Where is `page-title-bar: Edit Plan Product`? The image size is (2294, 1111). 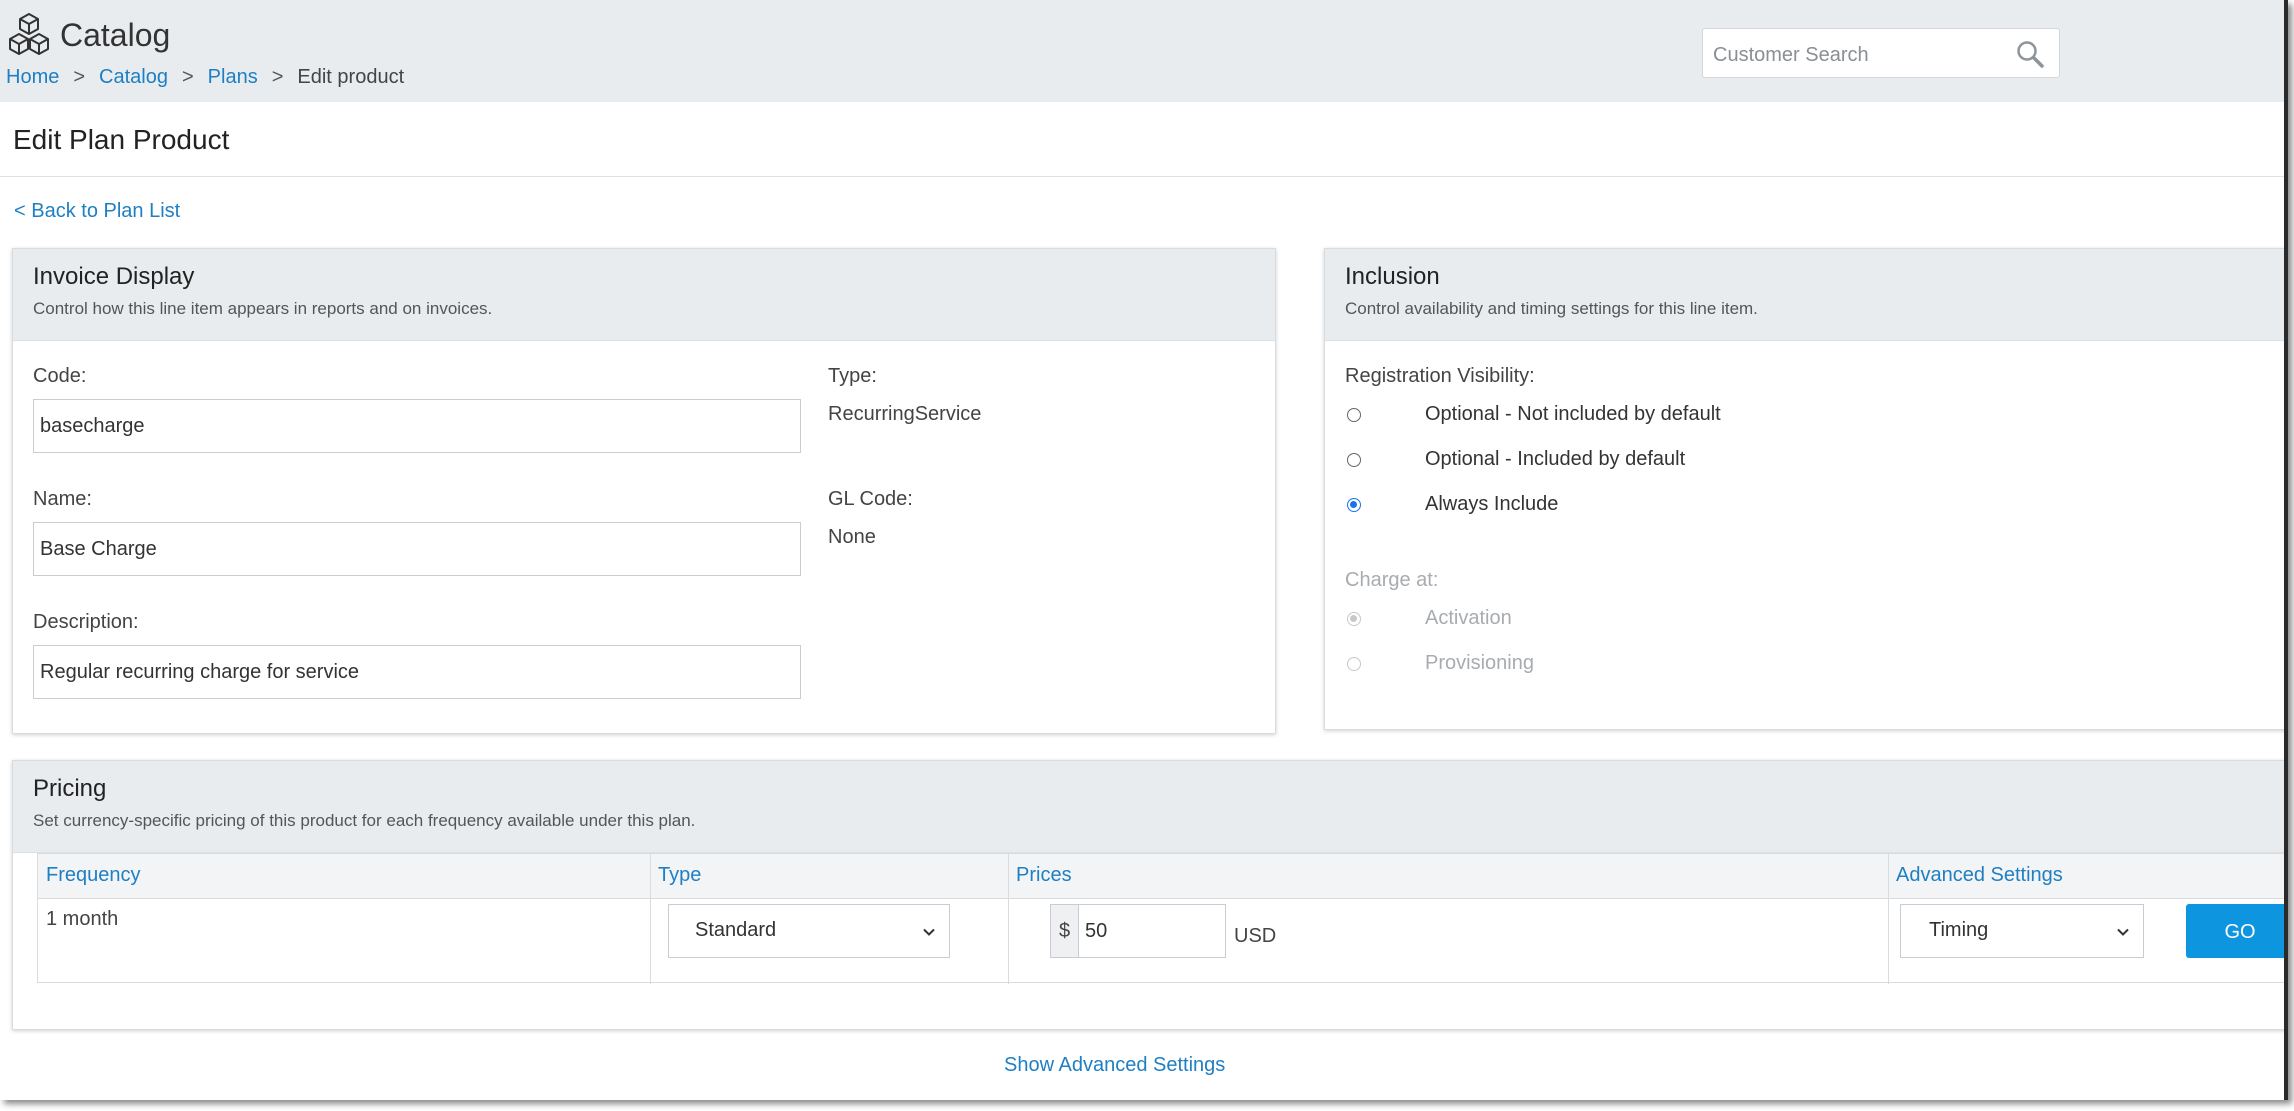 page-title-bar: Edit Plan Product is located at coordinates (1144, 139).